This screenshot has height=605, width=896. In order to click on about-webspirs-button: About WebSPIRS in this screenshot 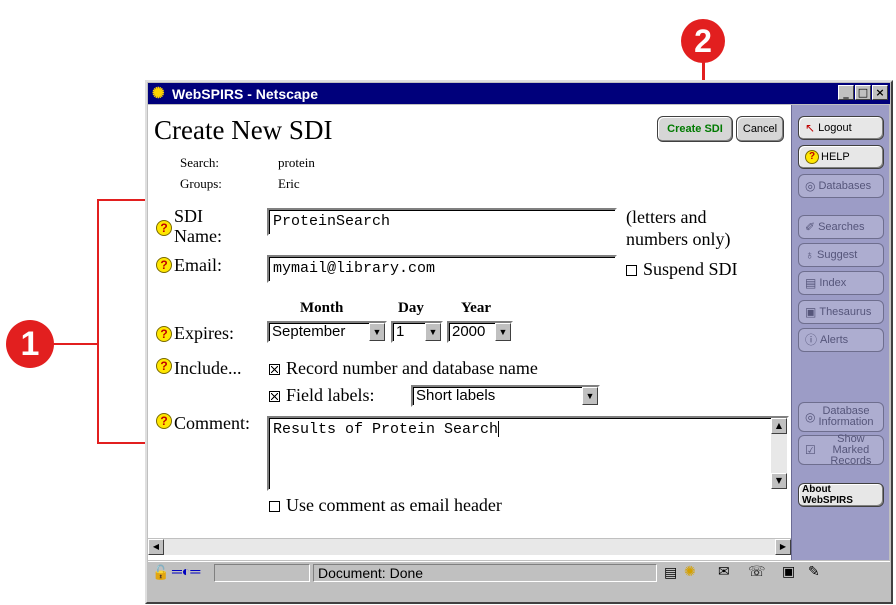, I will do `click(841, 495)`.